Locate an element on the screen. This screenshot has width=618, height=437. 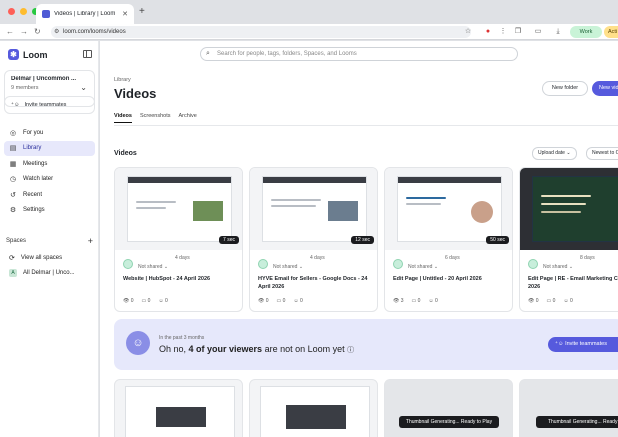
tab-videos: Videos is located at coordinates (123, 118).